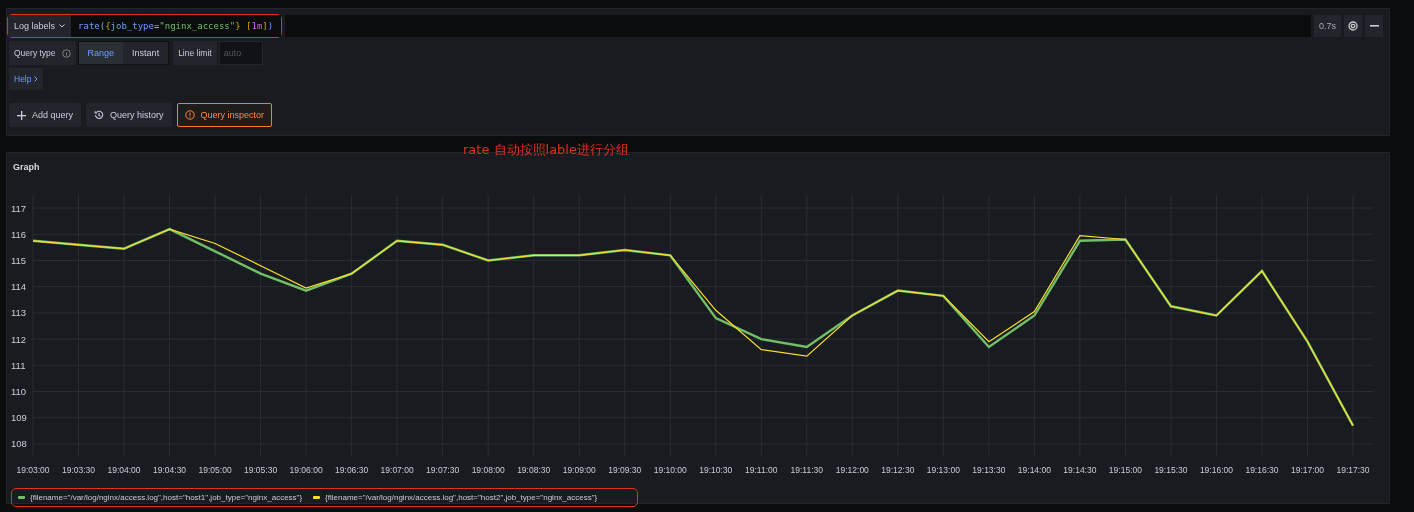 The image size is (1414, 512). I want to click on log-labels-button: Log labels, so click(40, 26).